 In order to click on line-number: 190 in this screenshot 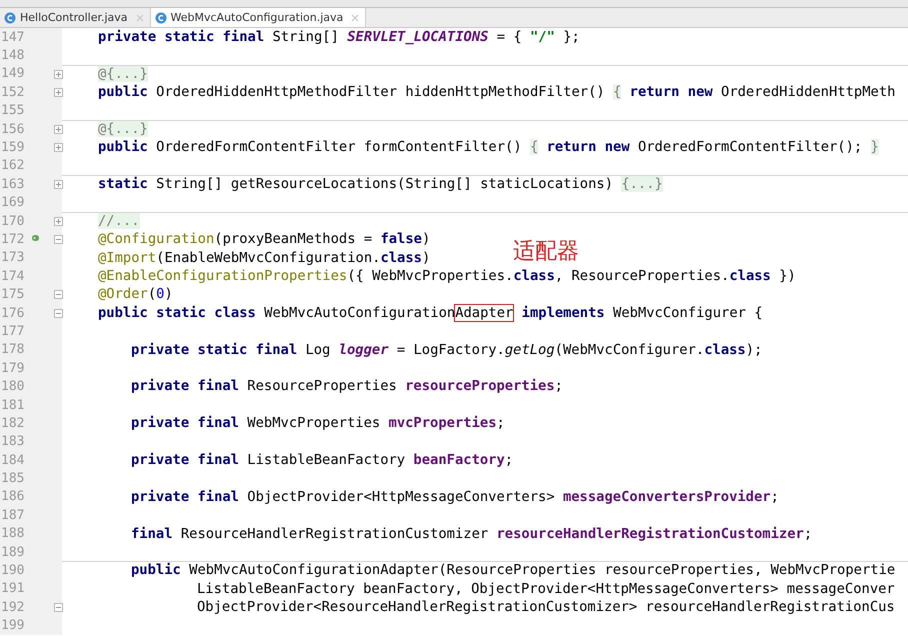, I will do `click(13, 570)`.